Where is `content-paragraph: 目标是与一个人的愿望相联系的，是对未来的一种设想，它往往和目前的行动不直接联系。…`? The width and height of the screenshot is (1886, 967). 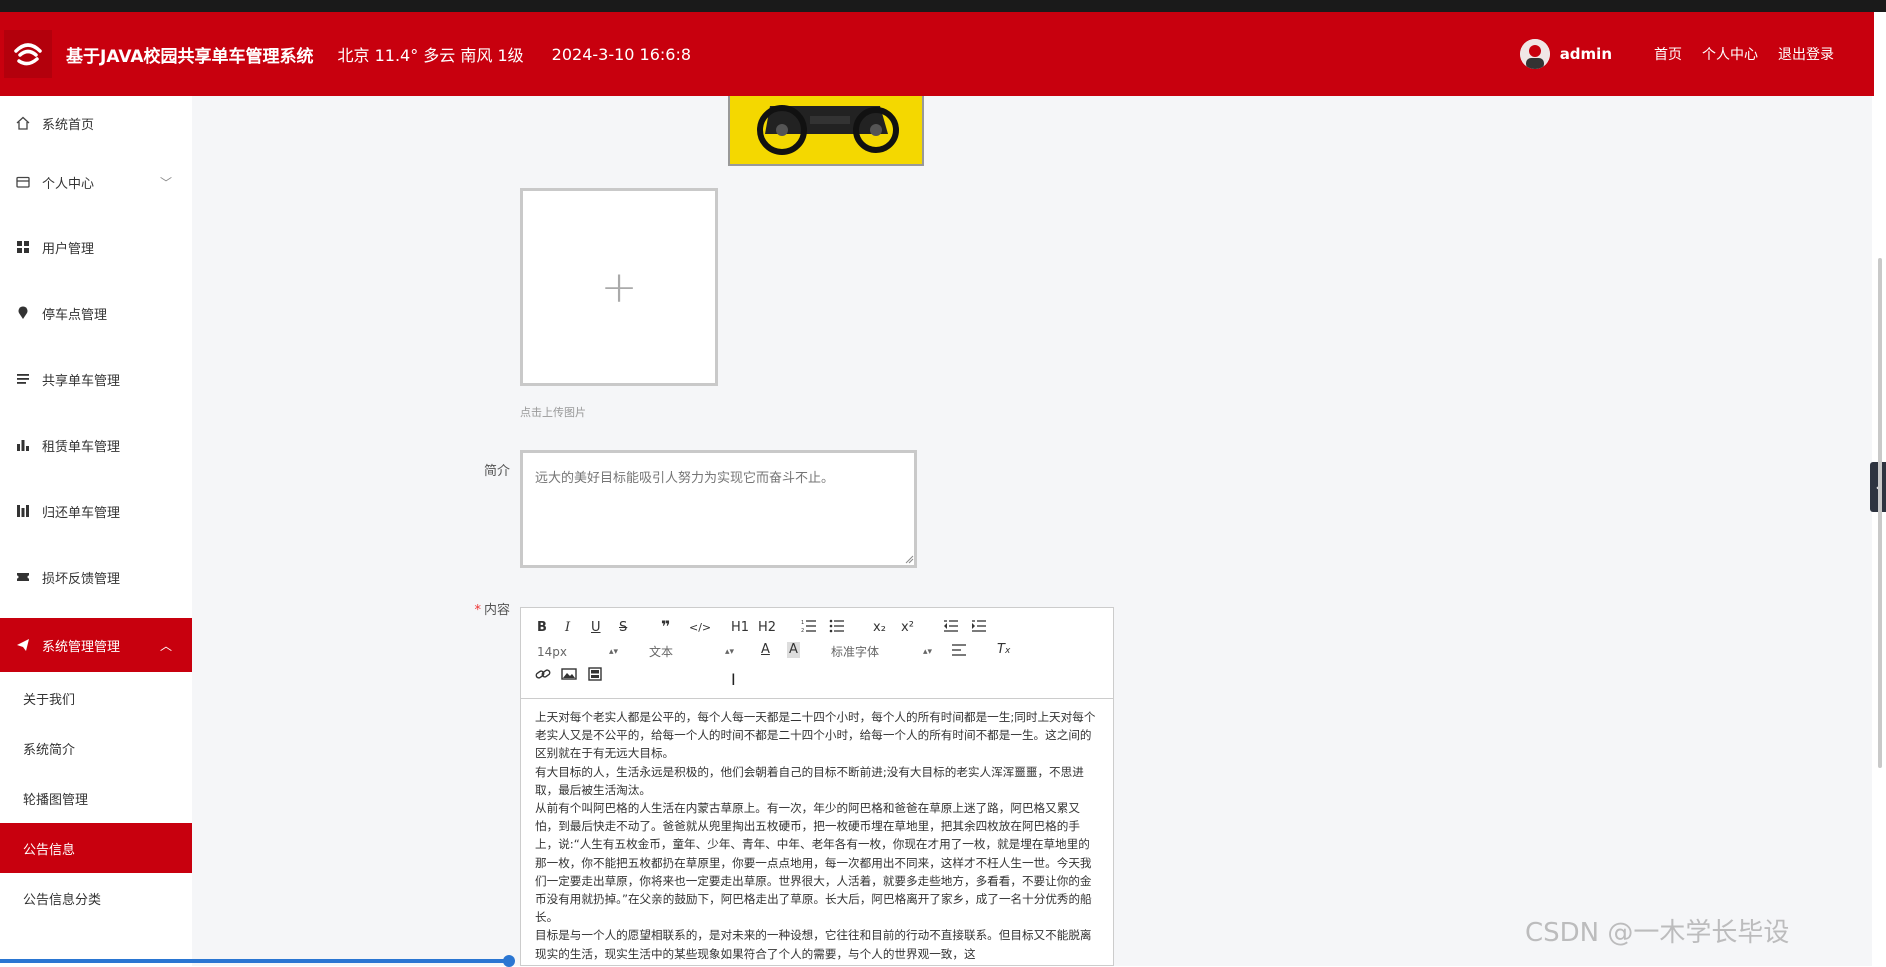 content-paragraph: 目标是与一个人的愿望相联系的，是对未来的一种设想，它往往和目前的行动不直接联系。… is located at coordinates (813, 944).